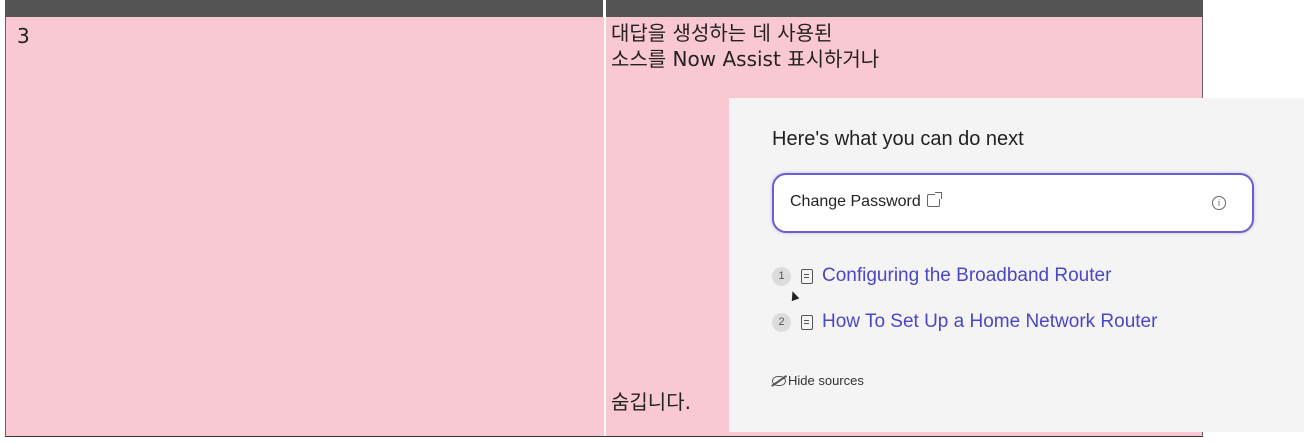 This screenshot has width=1311, height=444. Describe the element at coordinates (1219, 203) in the screenshot. I see `info-icon: i` at that location.